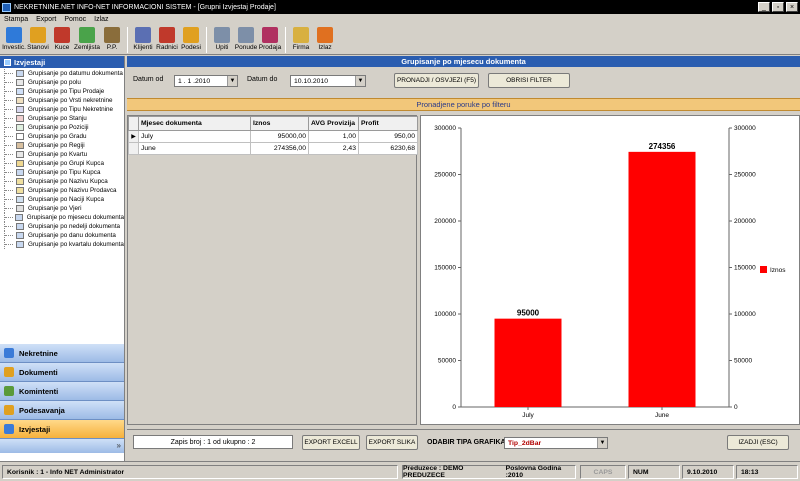 This screenshot has width=800, height=481. I want to click on tree-item-report: Grupisanje po Vjeri, so click(64, 208).